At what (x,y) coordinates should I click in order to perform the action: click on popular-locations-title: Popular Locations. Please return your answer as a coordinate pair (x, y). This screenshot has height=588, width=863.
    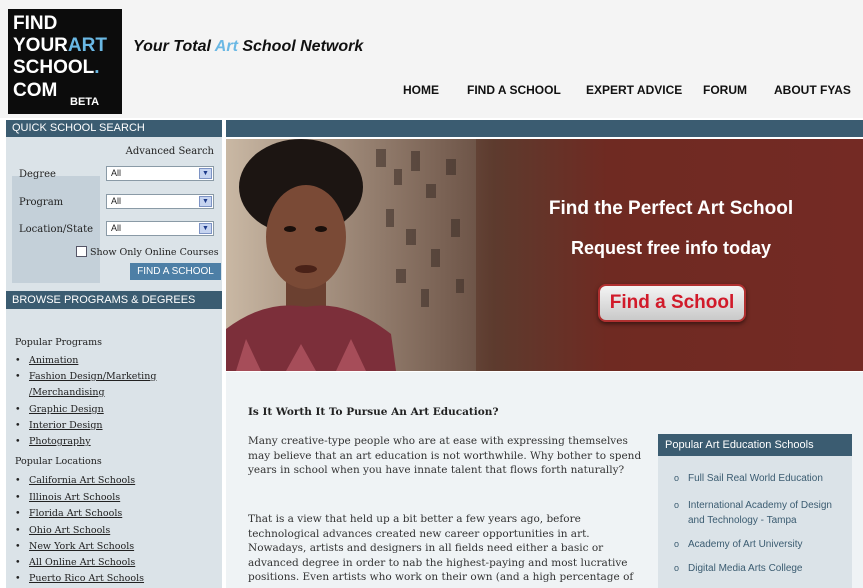
    Looking at the image, I should click on (58, 461).